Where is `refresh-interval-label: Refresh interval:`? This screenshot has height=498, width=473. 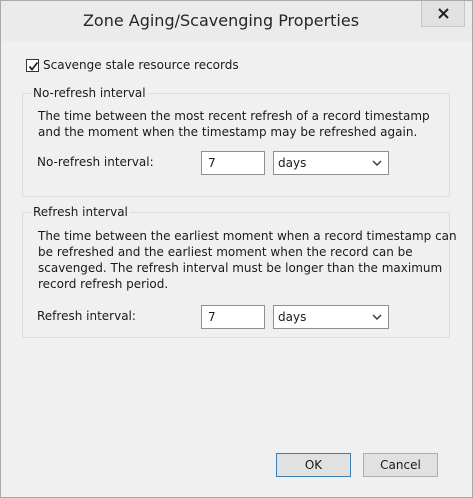 refresh-interval-label: Refresh interval: is located at coordinates (86, 316).